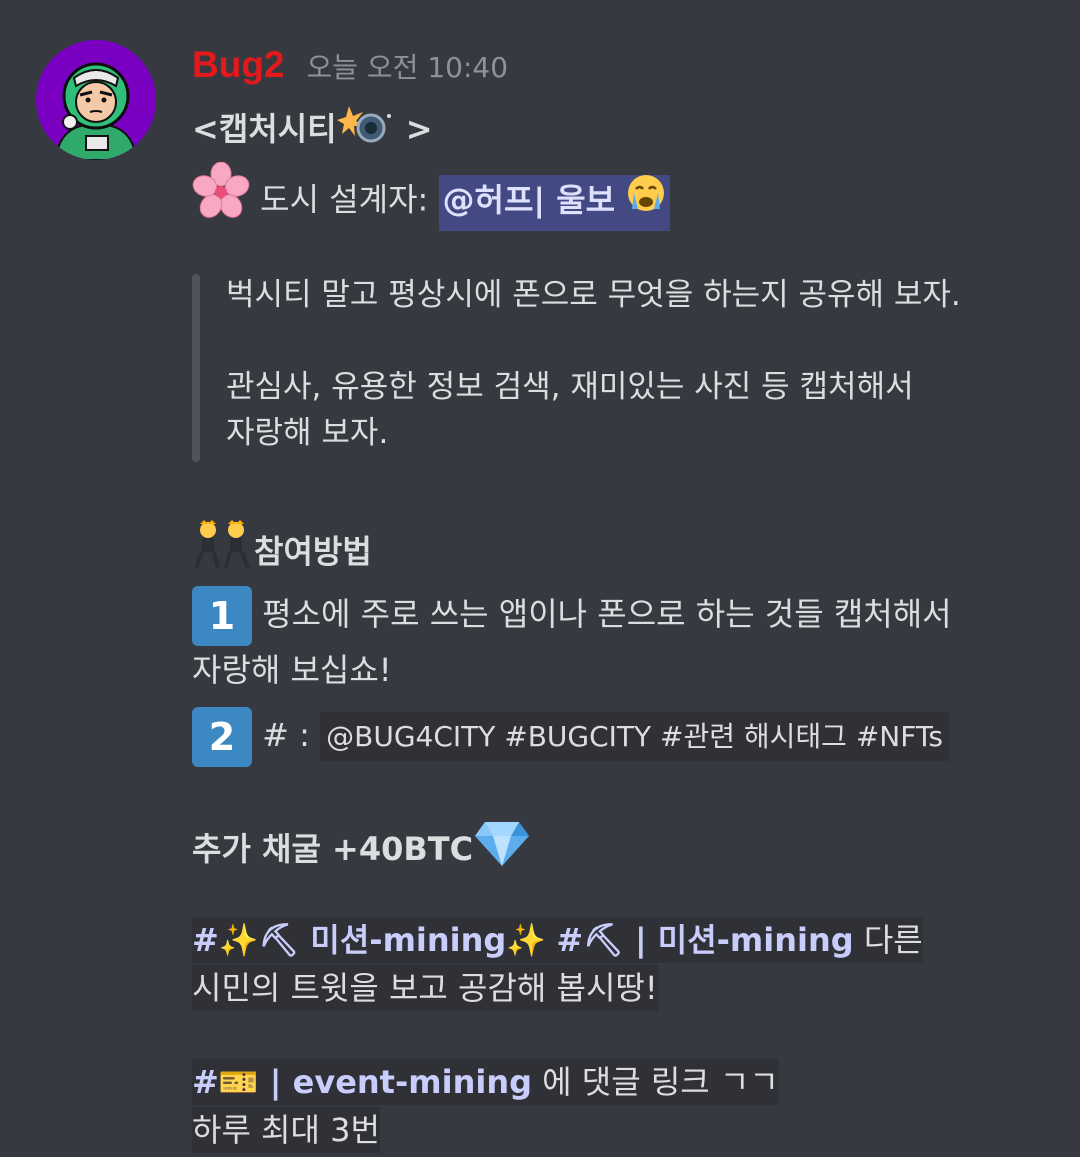 The width and height of the screenshot is (1080, 1157). What do you see at coordinates (223, 553) in the screenshot?
I see `dancing-people-icon` at bounding box center [223, 553].